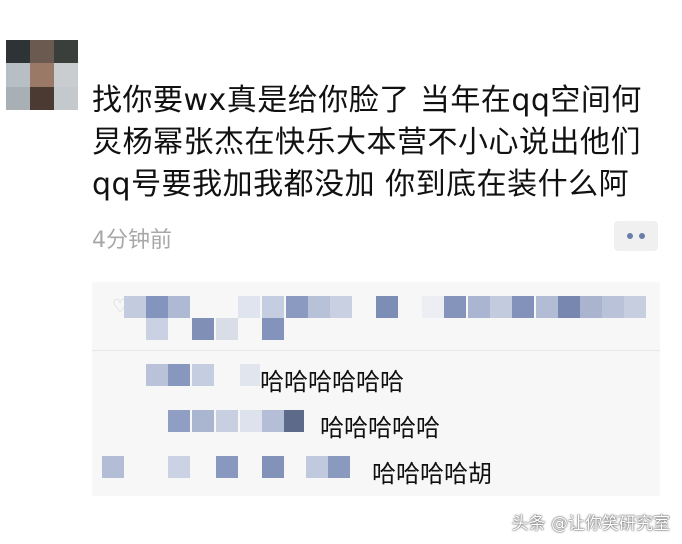  I want to click on post-text-line: 炅杨幂张杰在快乐大本营不小心说出他们, so click(366, 142).